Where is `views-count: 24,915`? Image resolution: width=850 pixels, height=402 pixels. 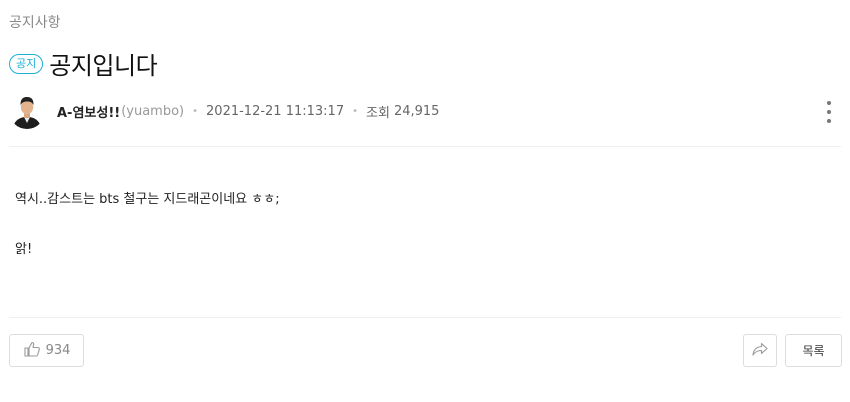 views-count: 24,915 is located at coordinates (416, 111).